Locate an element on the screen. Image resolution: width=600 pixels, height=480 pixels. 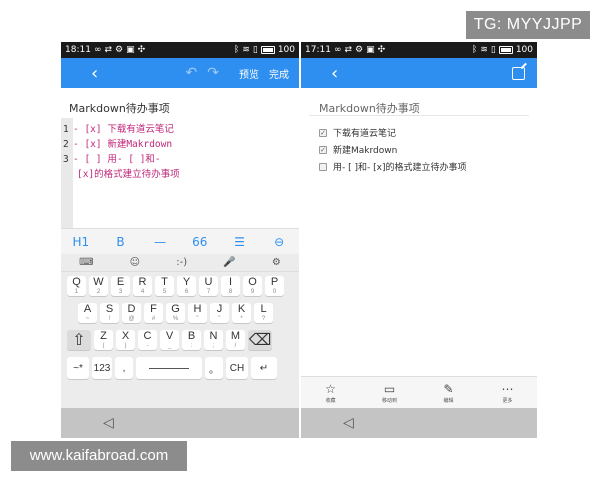
key-alt: ) is located at coordinates (125, 346).